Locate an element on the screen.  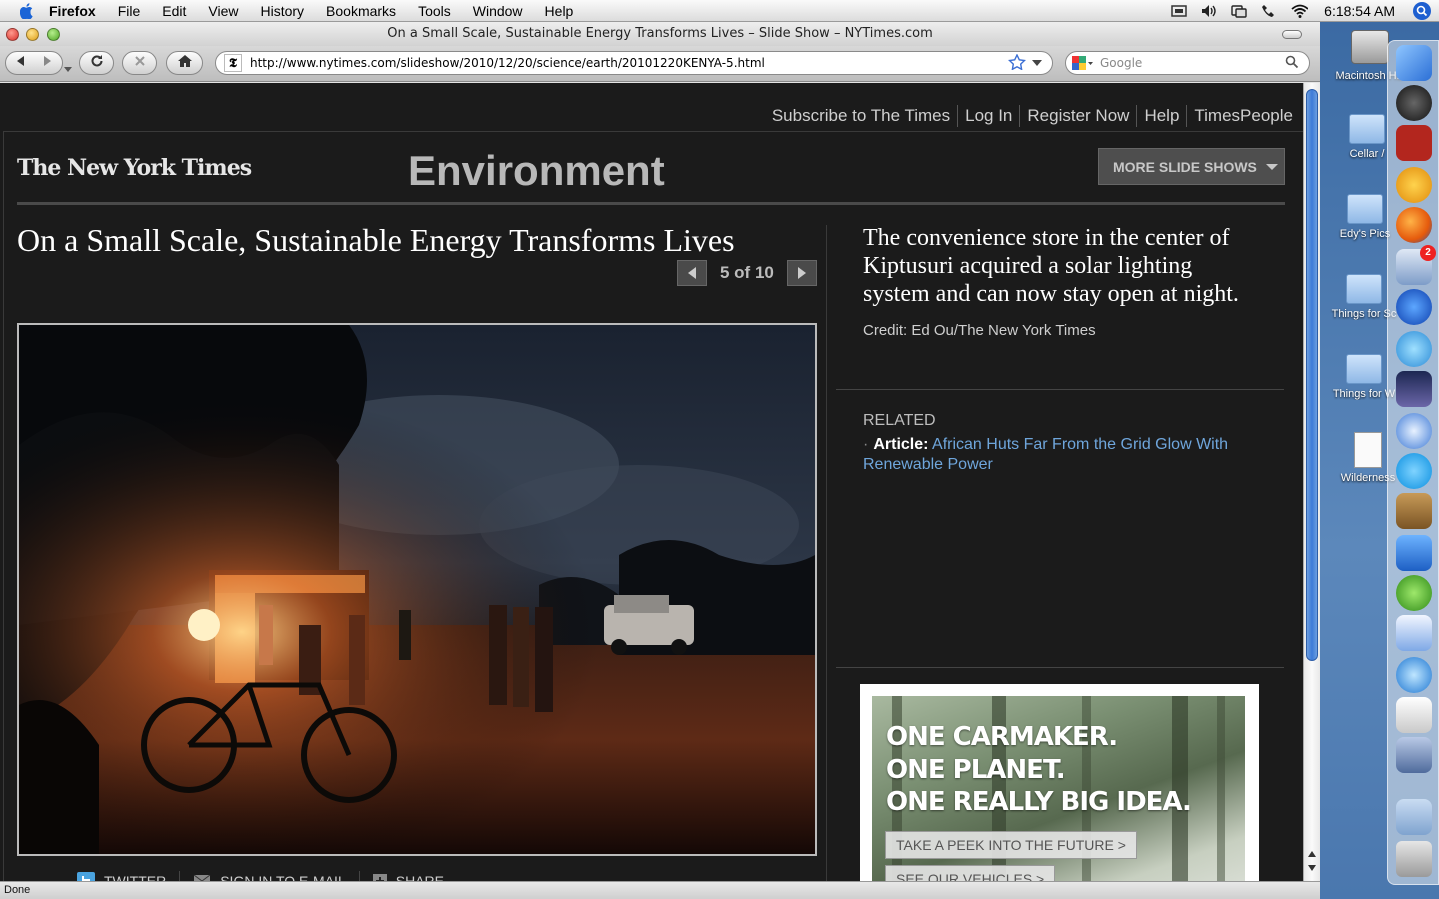
share-button: SHARE is located at coordinates (408, 877).